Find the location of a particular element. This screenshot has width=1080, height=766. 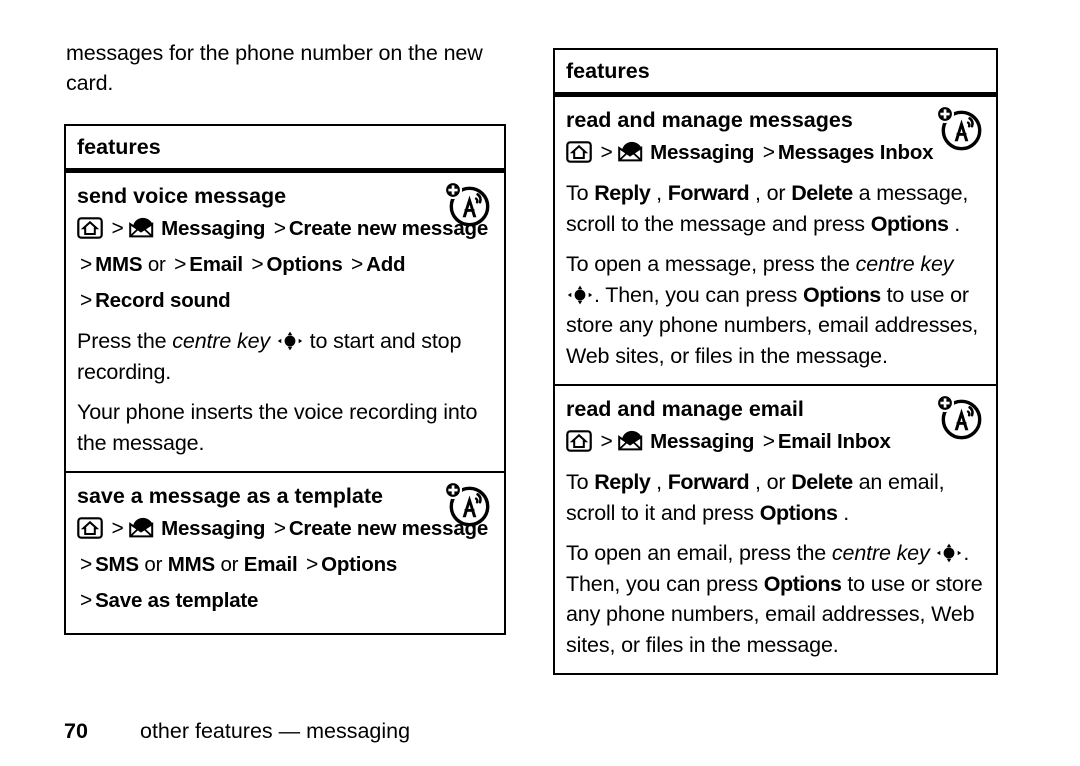

path-item: Messages Inbox is located at coordinates (855, 152).